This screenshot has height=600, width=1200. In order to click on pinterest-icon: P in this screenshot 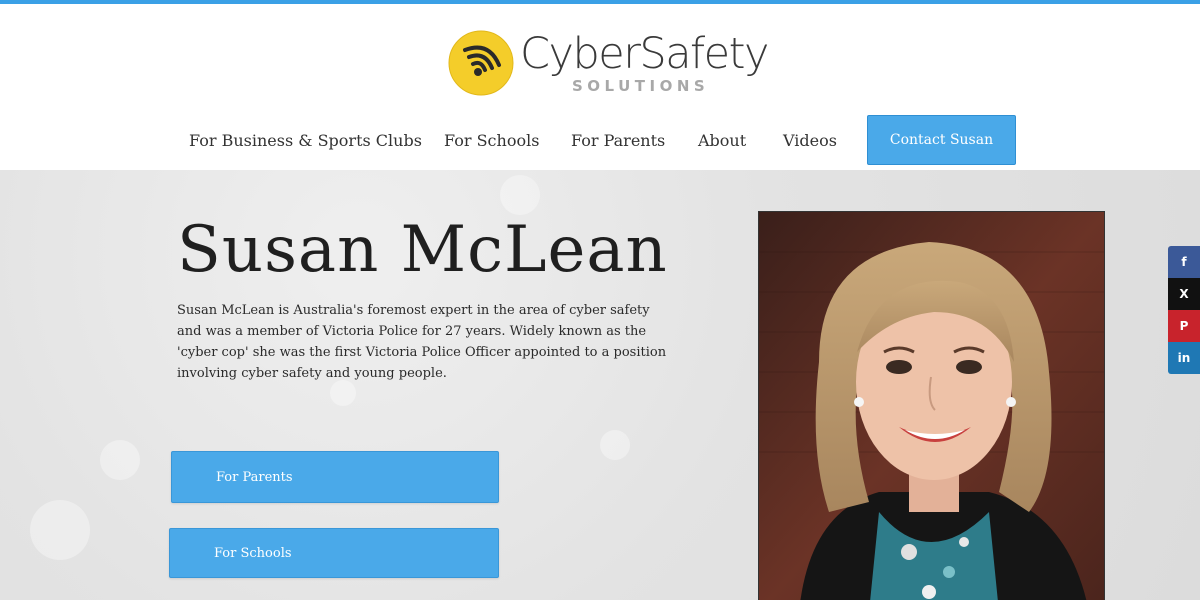, I will do `click(1184, 326)`.